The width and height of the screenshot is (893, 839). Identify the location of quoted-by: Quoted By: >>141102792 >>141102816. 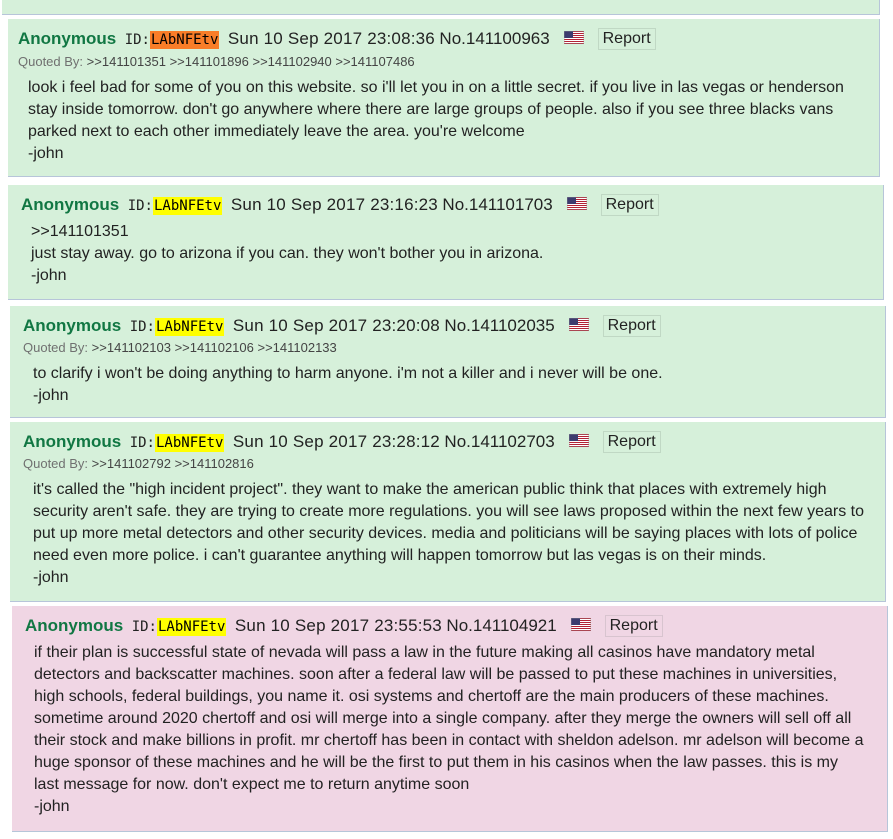
(138, 463).